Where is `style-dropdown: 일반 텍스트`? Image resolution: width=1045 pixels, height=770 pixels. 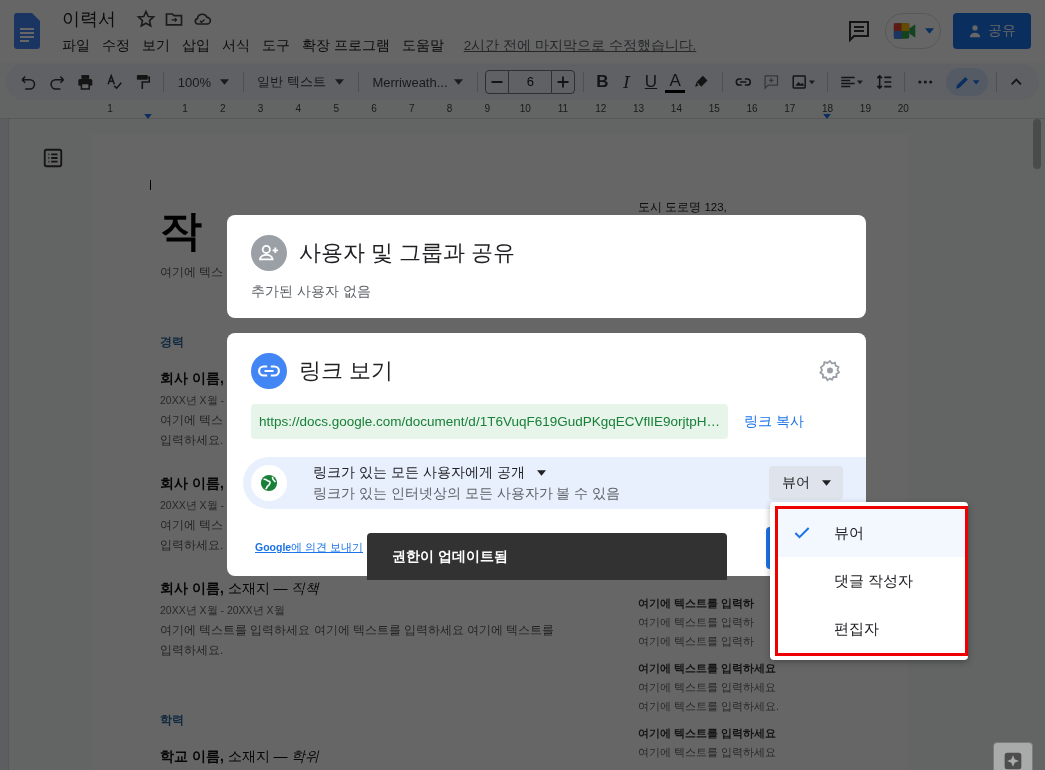
style-dropdown: 일반 텍스트 is located at coordinates (300, 82).